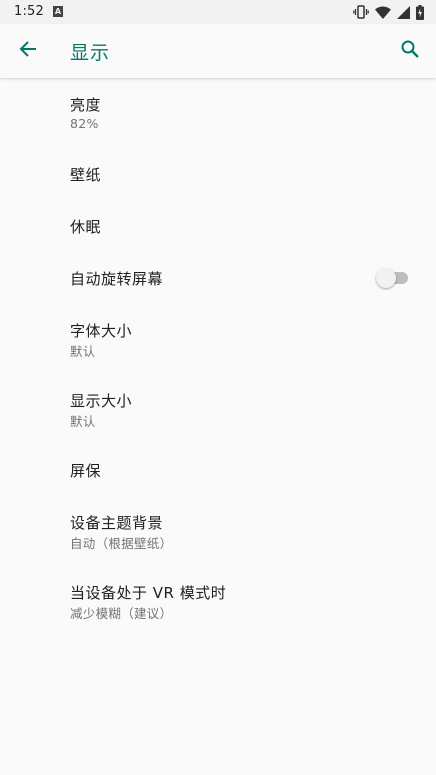  I want to click on setting-display-size: 显示大小 默认, so click(218, 409).